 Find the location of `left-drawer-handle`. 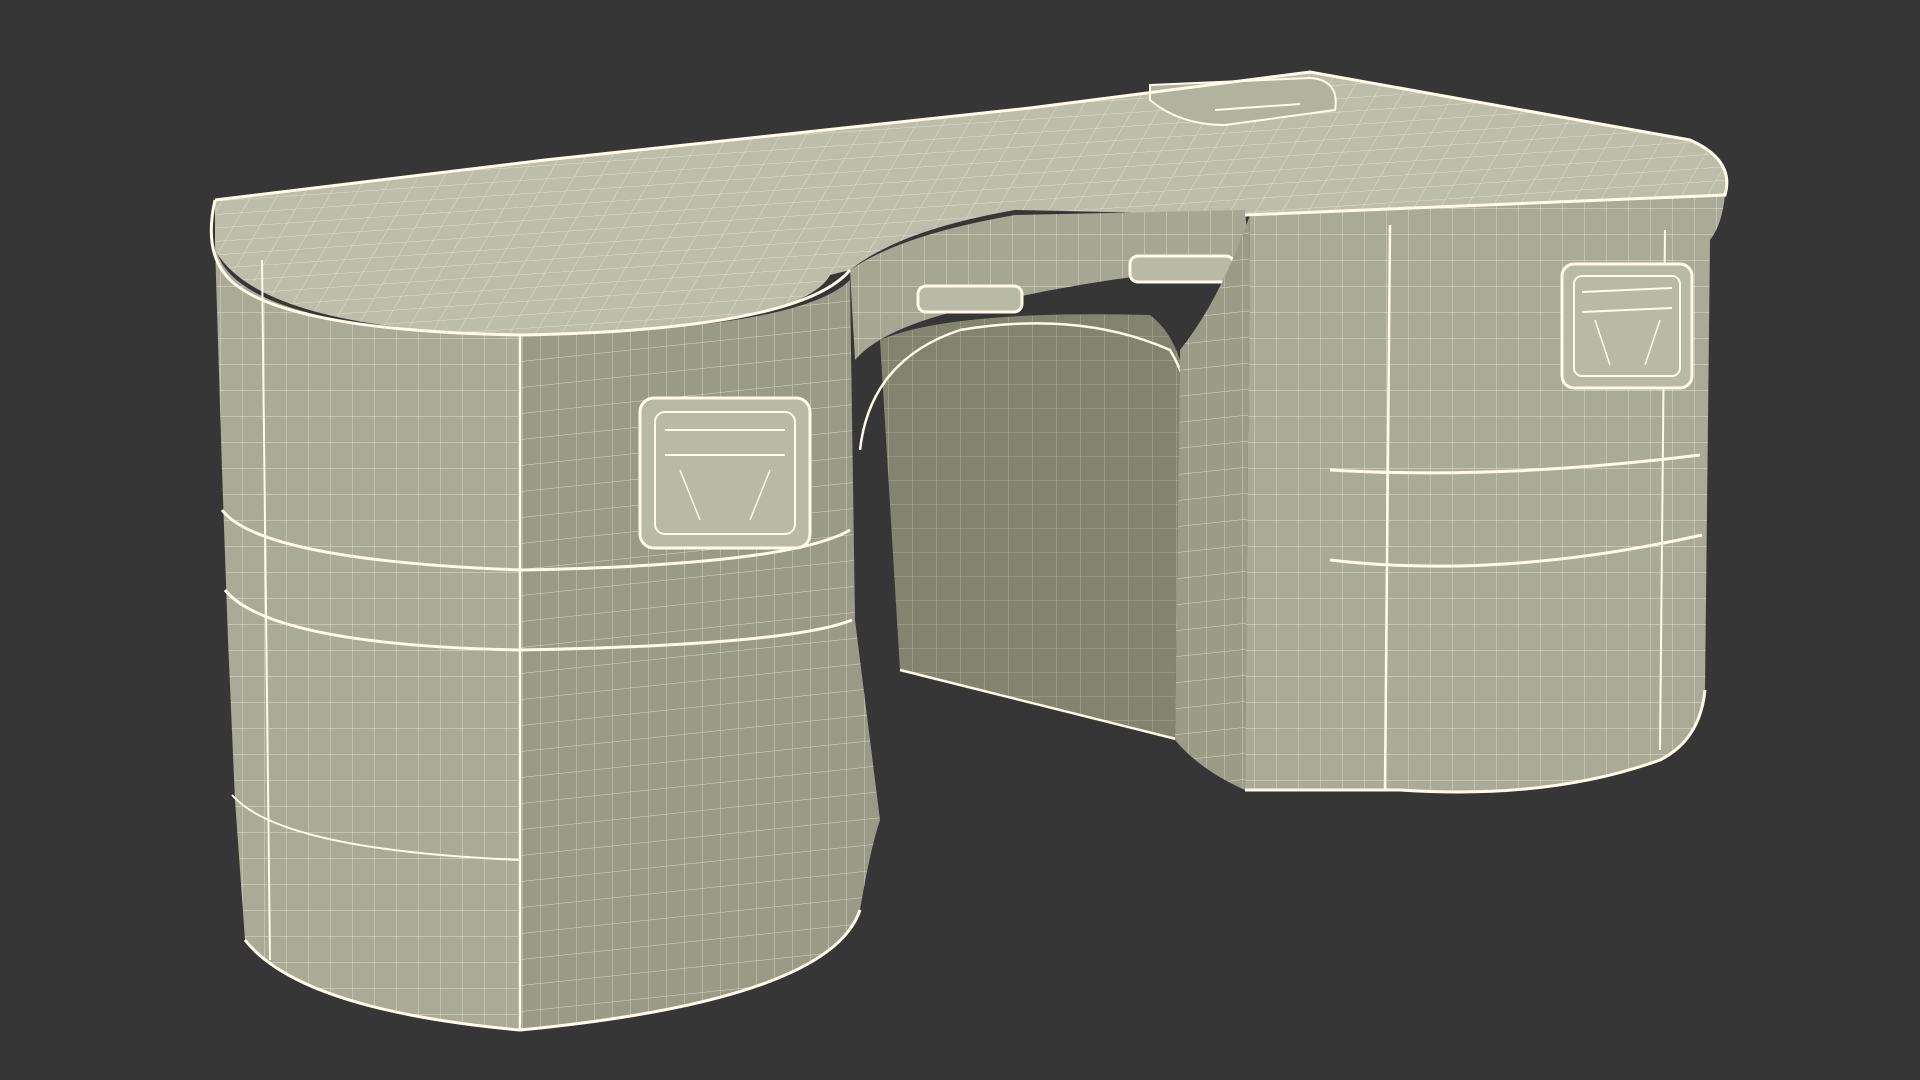

left-drawer-handle is located at coordinates (725, 473).